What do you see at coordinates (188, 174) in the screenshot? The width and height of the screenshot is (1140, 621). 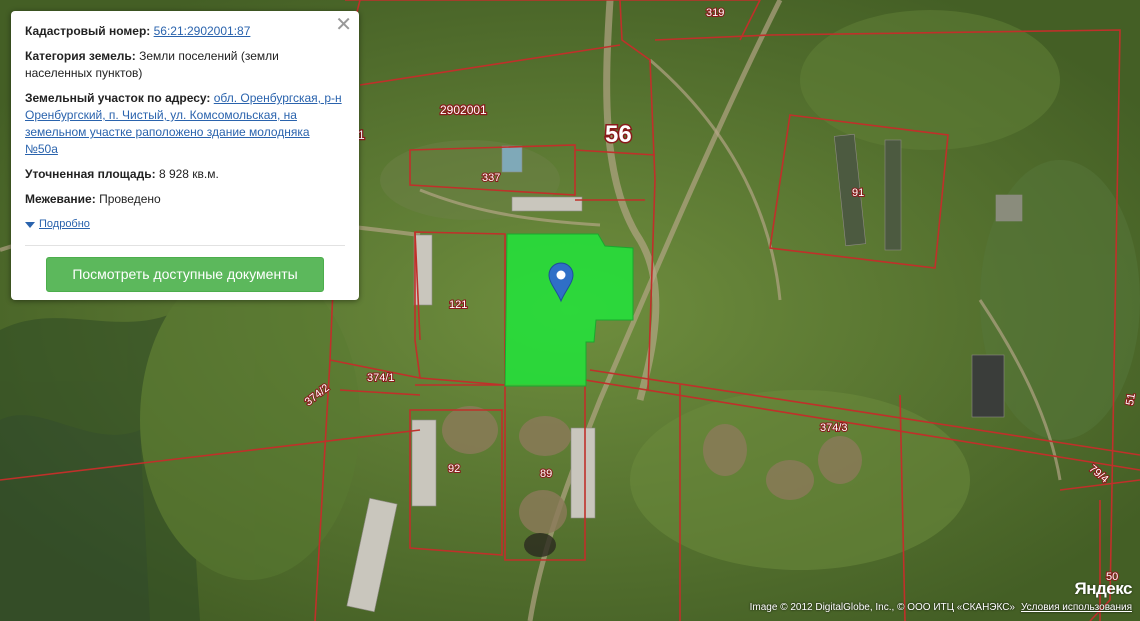 I see `area-value: 8 928 кв.м.` at bounding box center [188, 174].